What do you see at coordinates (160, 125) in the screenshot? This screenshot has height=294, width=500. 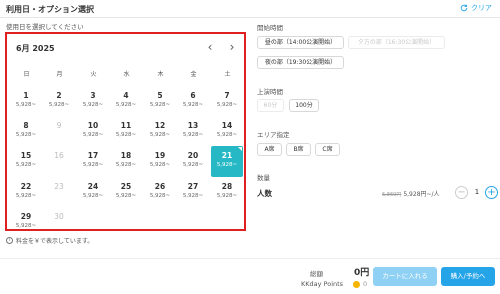 I see `day-number: 12` at bounding box center [160, 125].